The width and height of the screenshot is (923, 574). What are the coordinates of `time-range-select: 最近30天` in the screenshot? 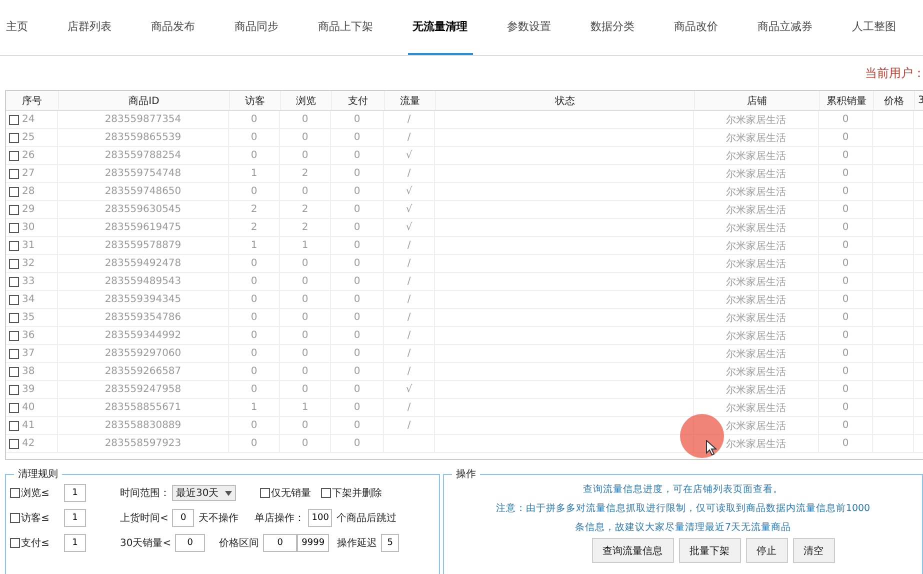 It's located at (204, 493).